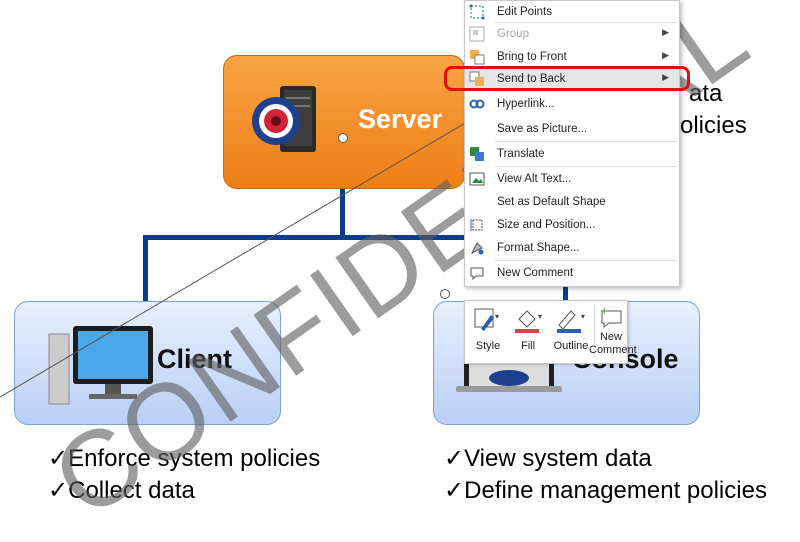 The image size is (800, 542). What do you see at coordinates (477, 34) in the screenshot?
I see `group-icon` at bounding box center [477, 34].